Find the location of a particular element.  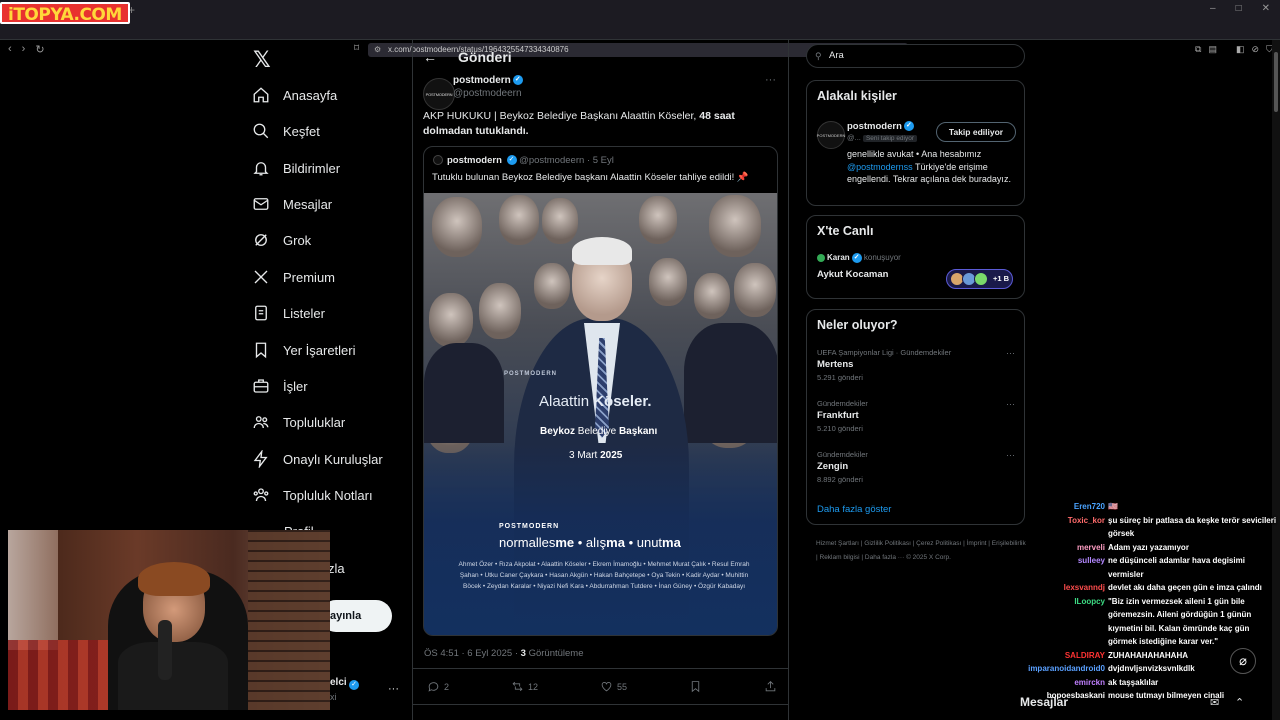

chat-username: Eren720 is located at coordinates (1062, 507).